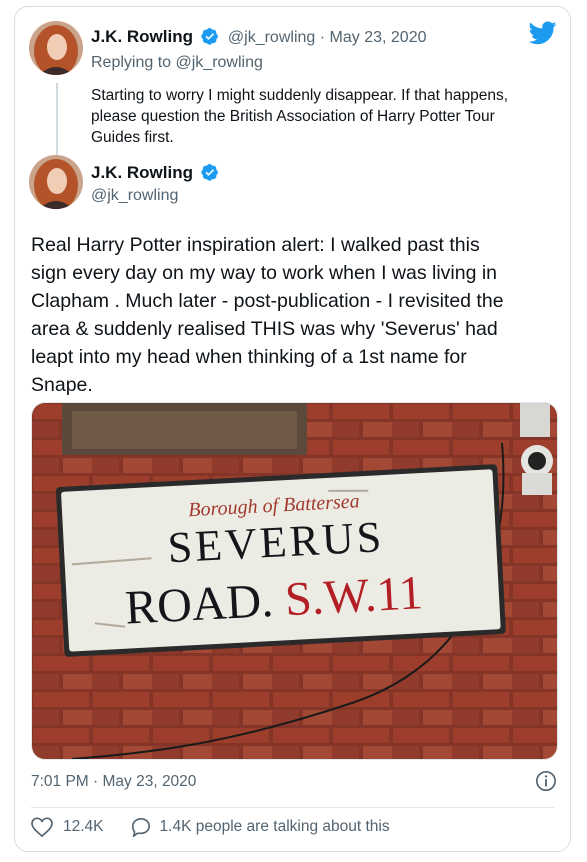  I want to click on divider, so click(292, 807).